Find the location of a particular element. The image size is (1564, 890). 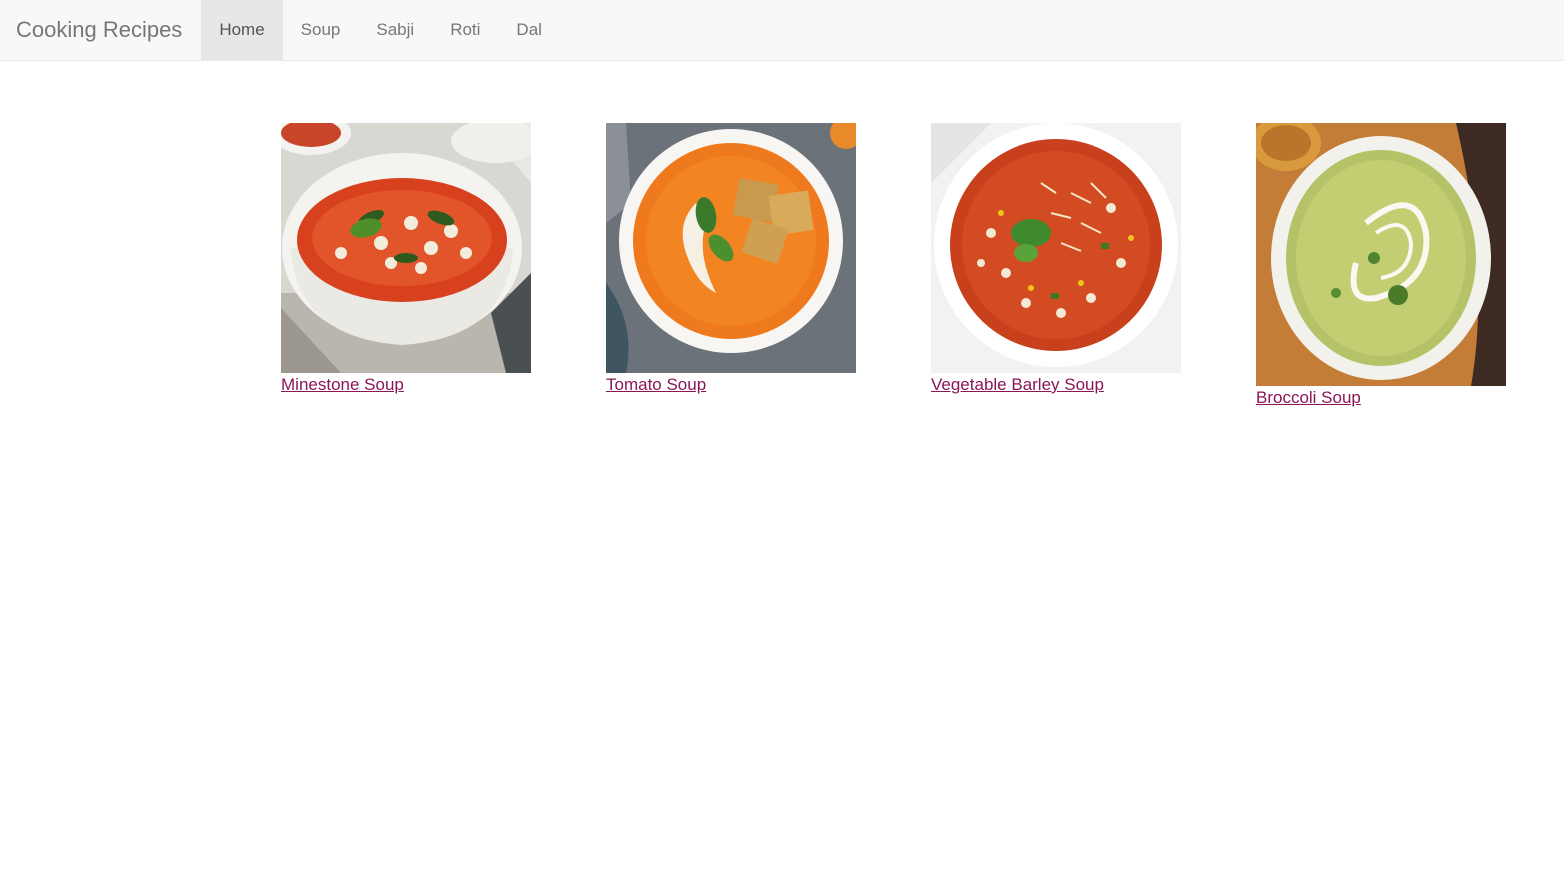

nav-item-roti: Roti is located at coordinates (465, 30).